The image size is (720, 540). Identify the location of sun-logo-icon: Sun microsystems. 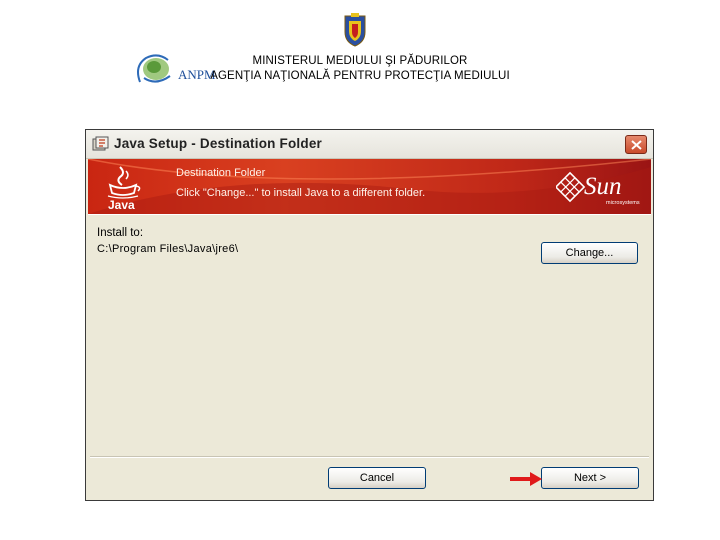
(598, 188).